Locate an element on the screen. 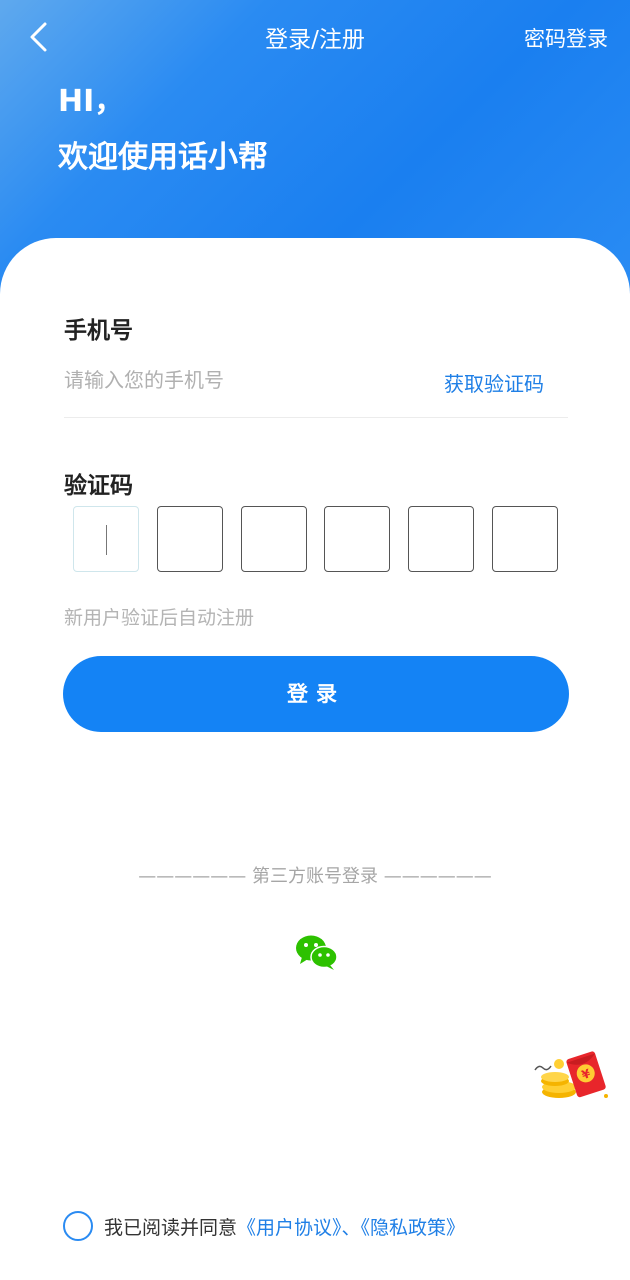 The height and width of the screenshot is (1280, 630). privacy-policy-link: 《隐私政策》 is located at coordinates (413, 1228).